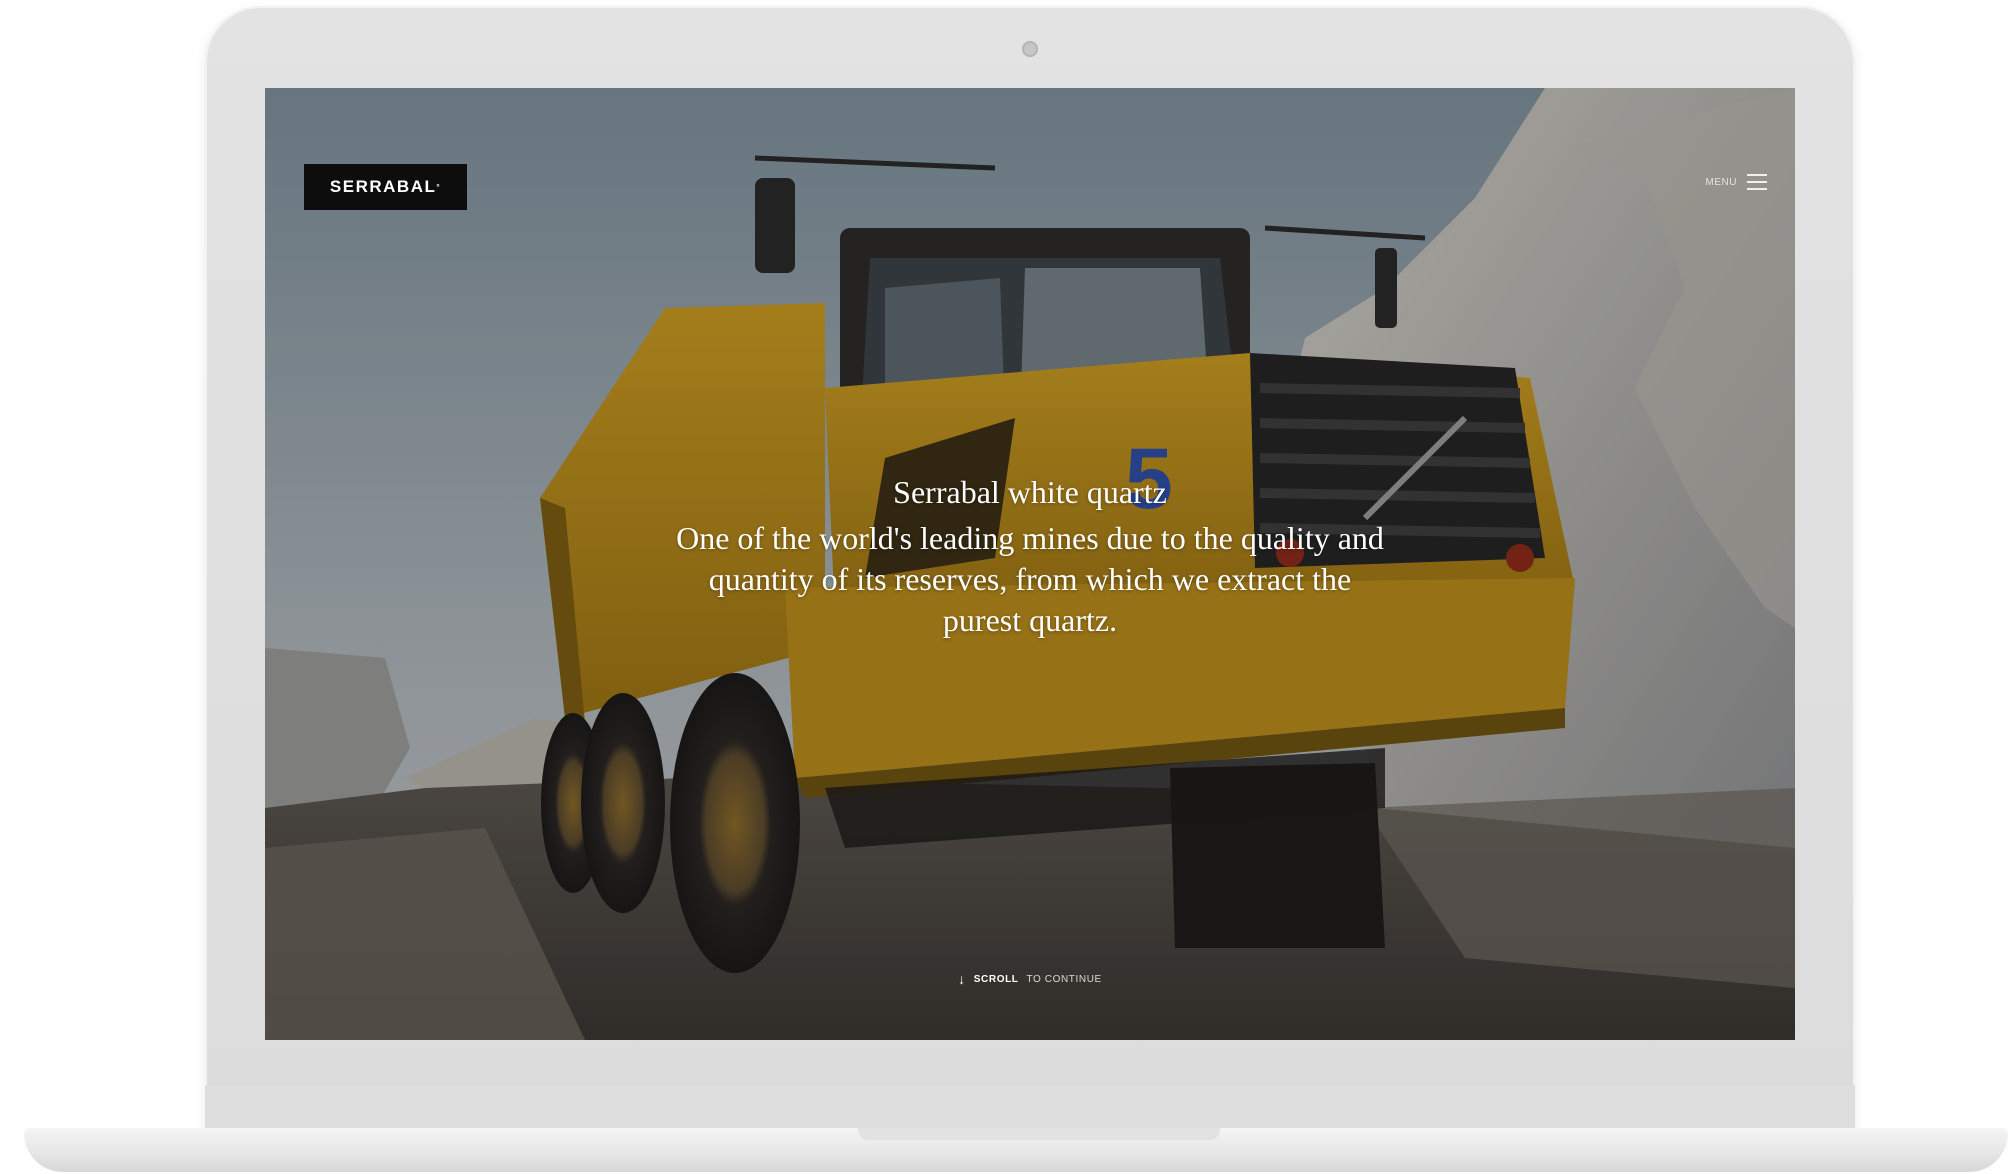 The width and height of the screenshot is (2008, 1174). I want to click on scroll-label: SCROLL, so click(996, 979).